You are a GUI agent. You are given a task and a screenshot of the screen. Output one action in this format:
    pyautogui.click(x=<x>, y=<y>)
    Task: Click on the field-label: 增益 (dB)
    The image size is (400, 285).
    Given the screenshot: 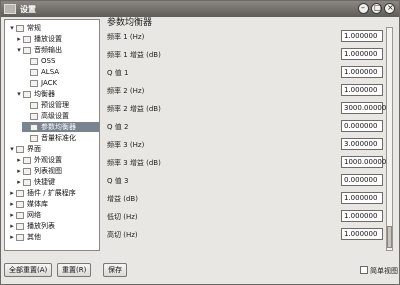 What is the action you would take?
    pyautogui.click(x=122, y=199)
    